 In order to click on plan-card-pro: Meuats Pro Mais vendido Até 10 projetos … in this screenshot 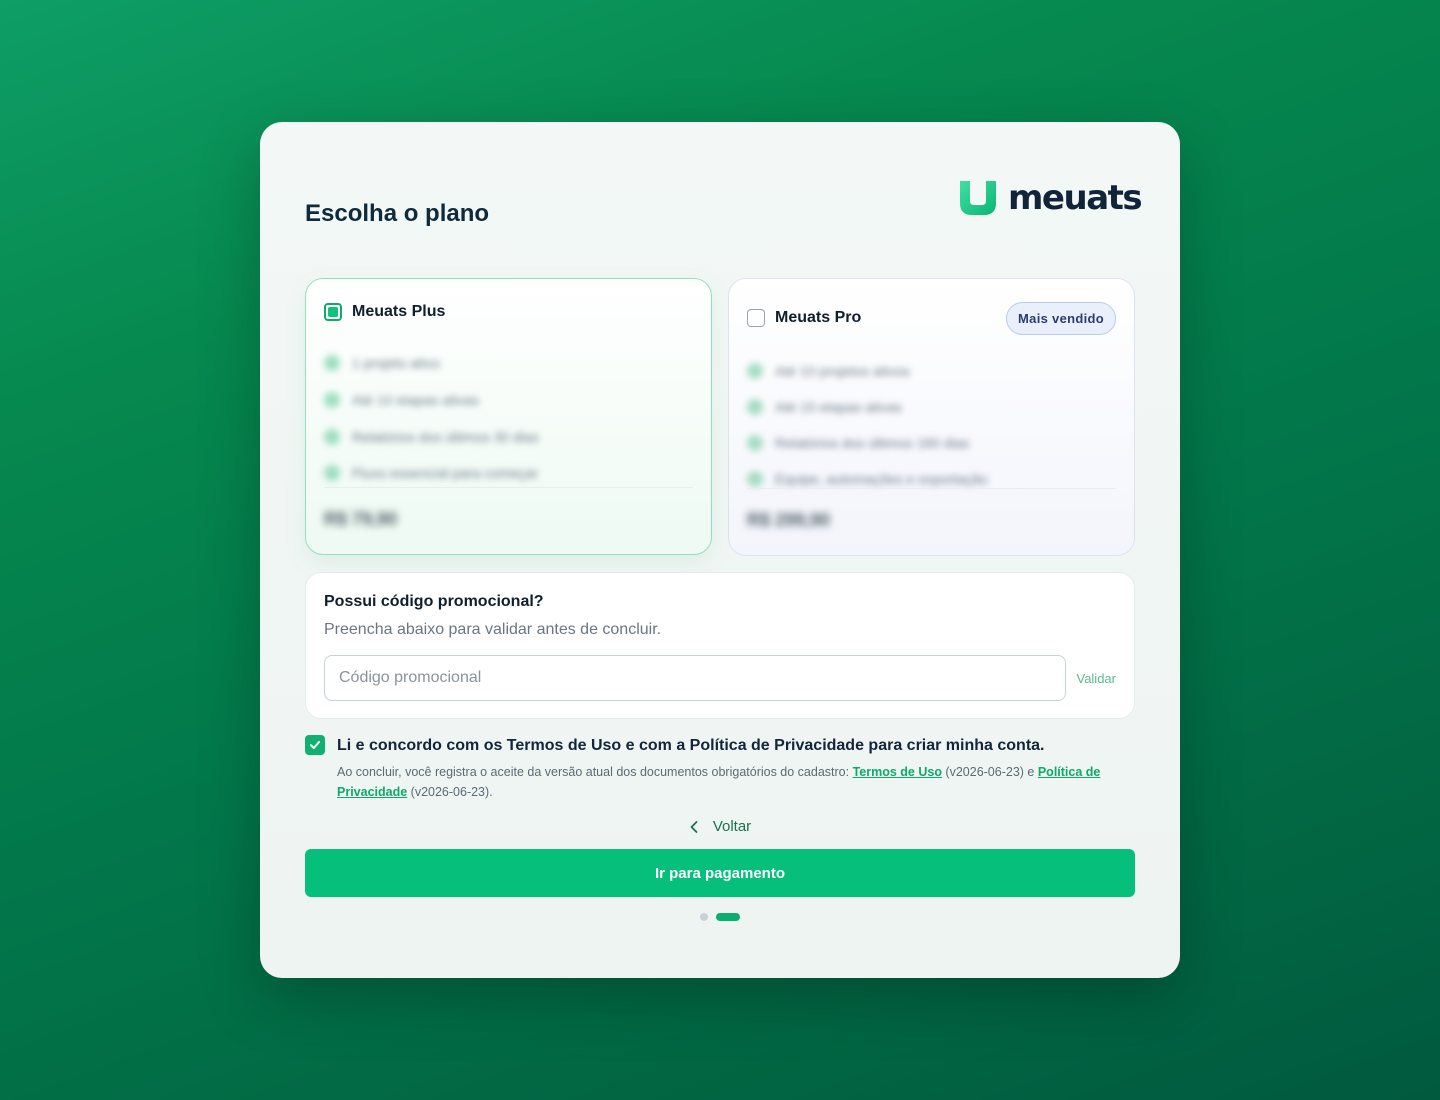, I will do `click(931, 417)`.